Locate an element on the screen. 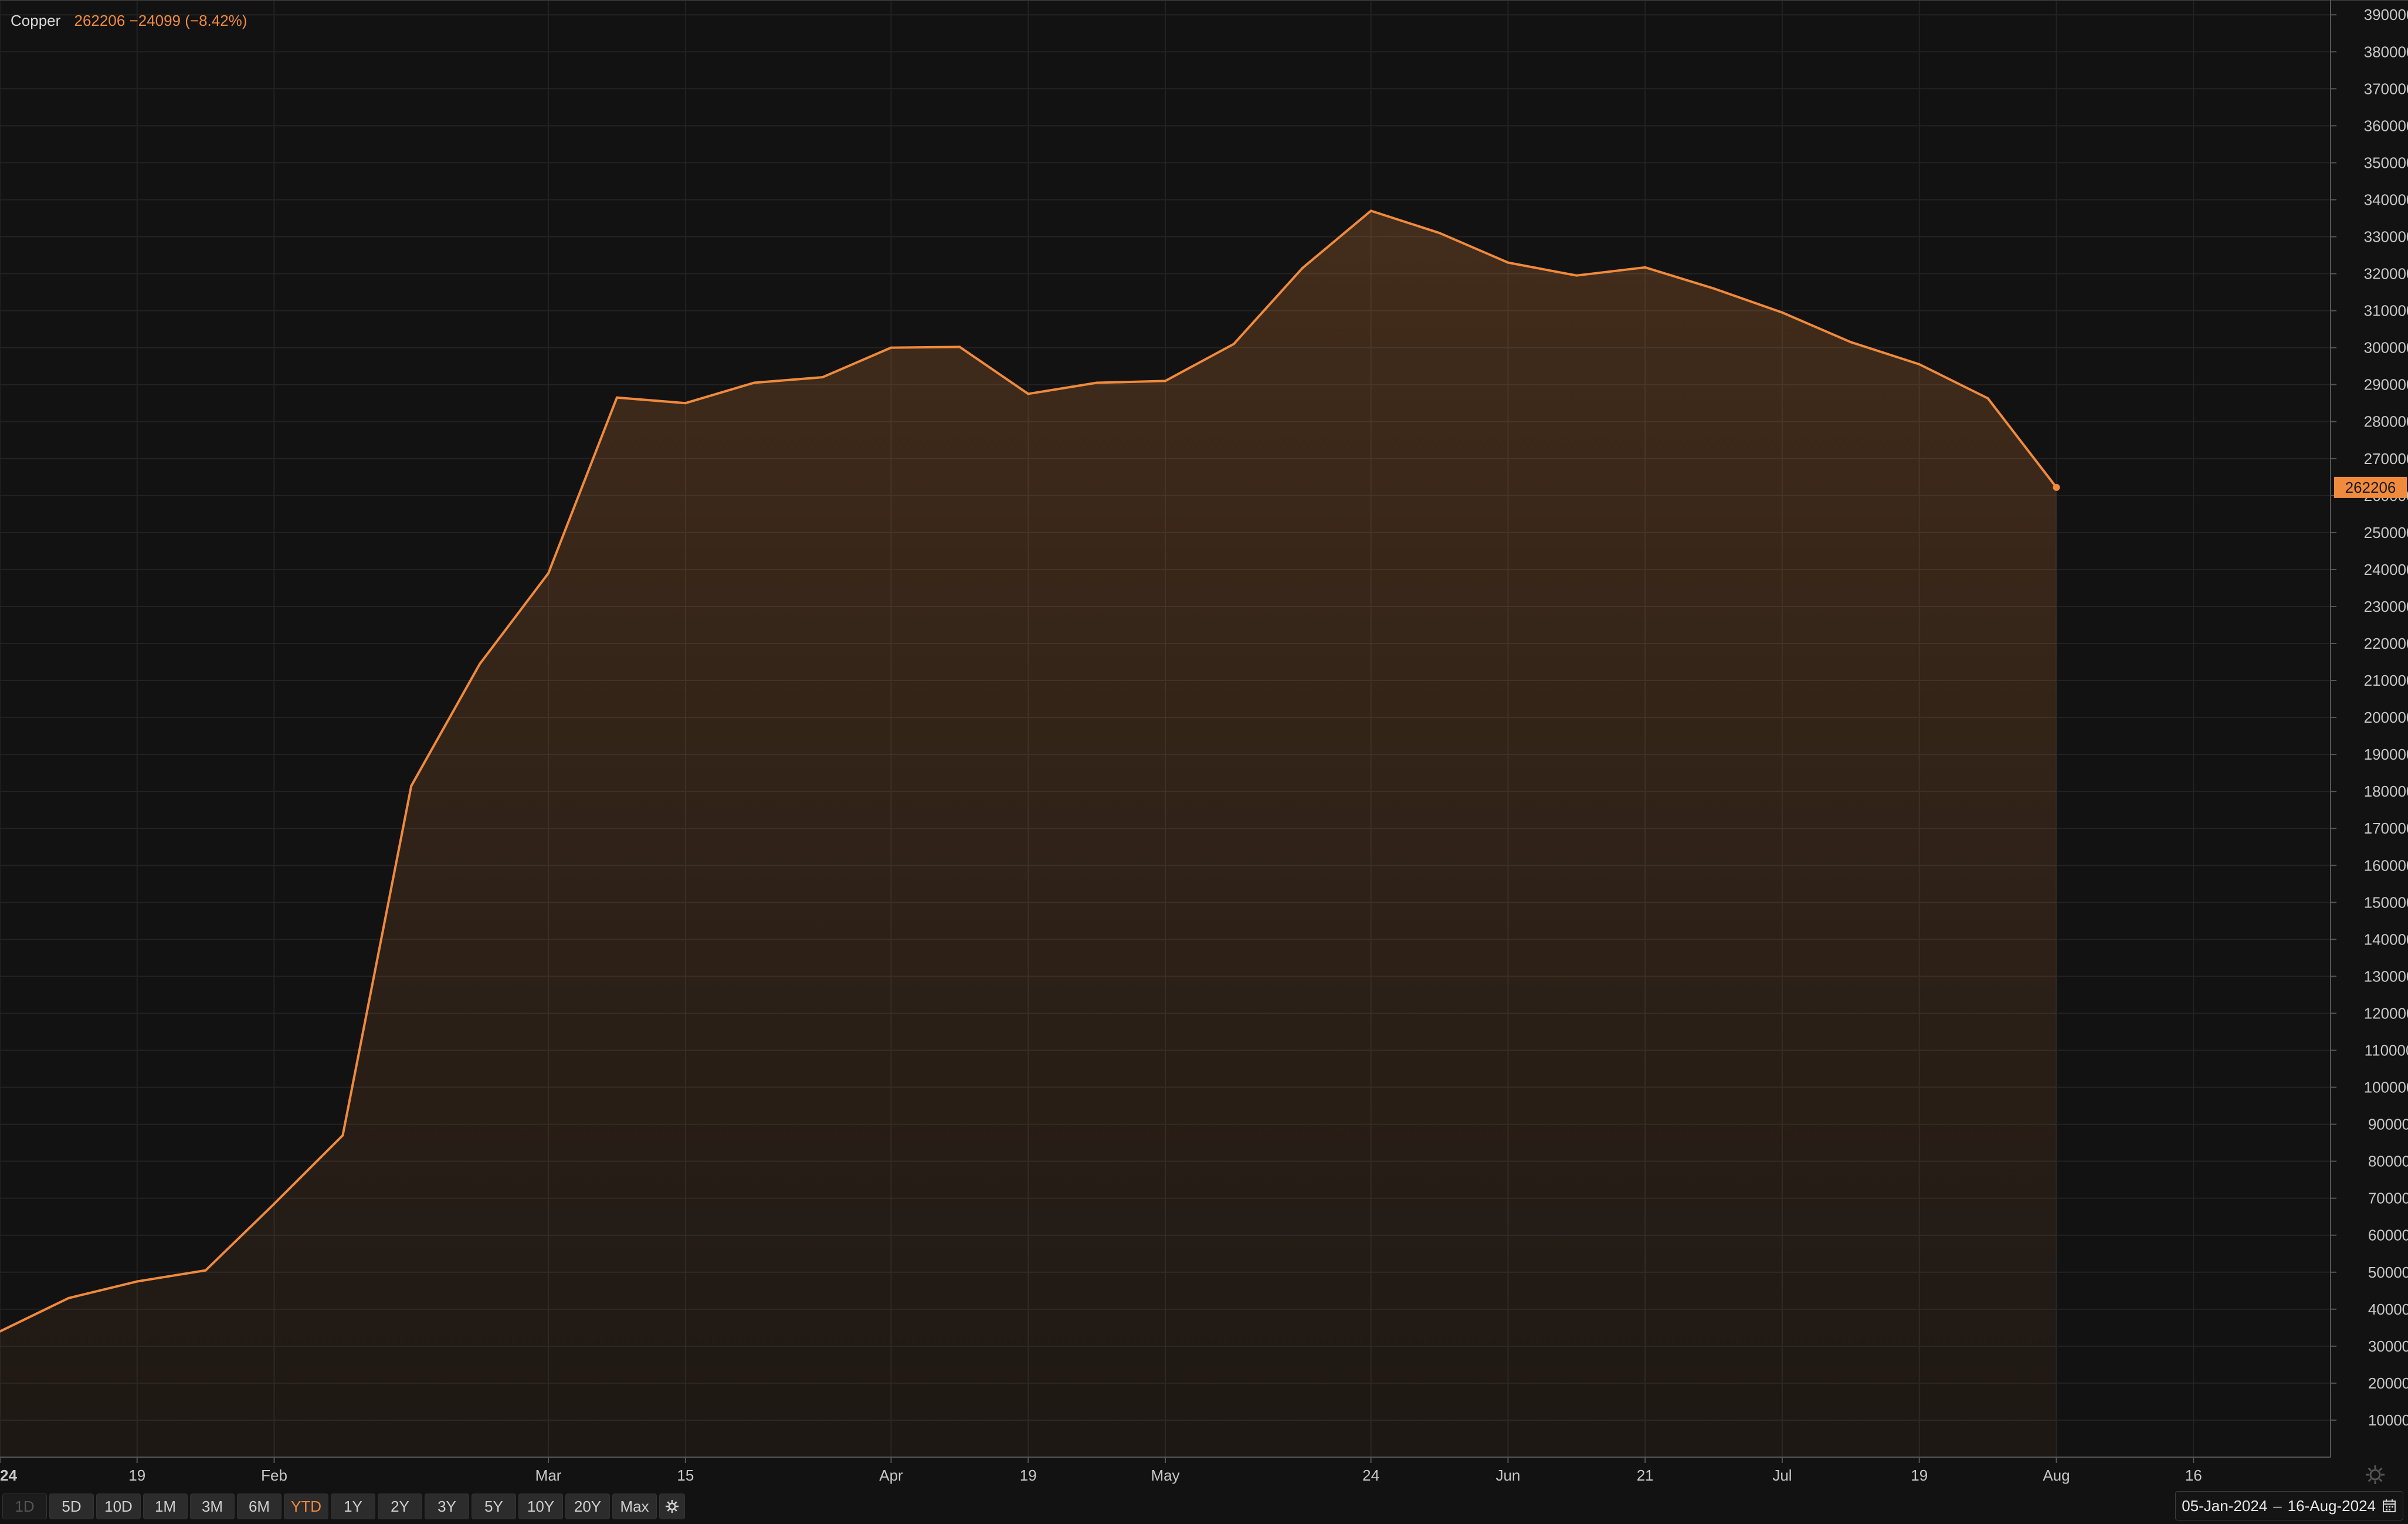  range-button-6m: 6M is located at coordinates (259, 1506).